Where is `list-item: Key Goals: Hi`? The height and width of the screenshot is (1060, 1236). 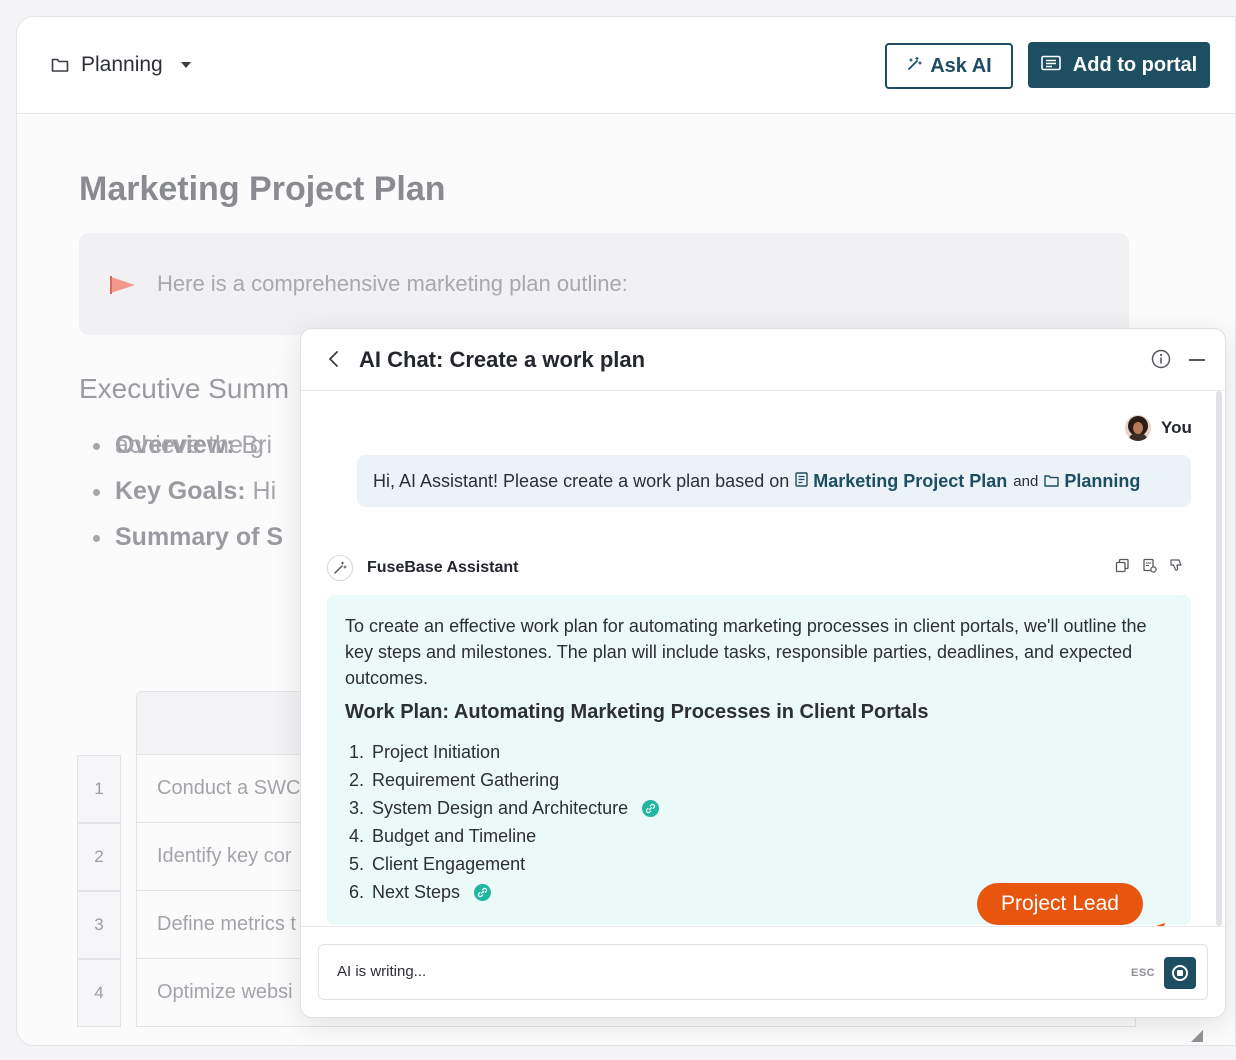 list-item: Key Goals: Hi is located at coordinates (187, 491).